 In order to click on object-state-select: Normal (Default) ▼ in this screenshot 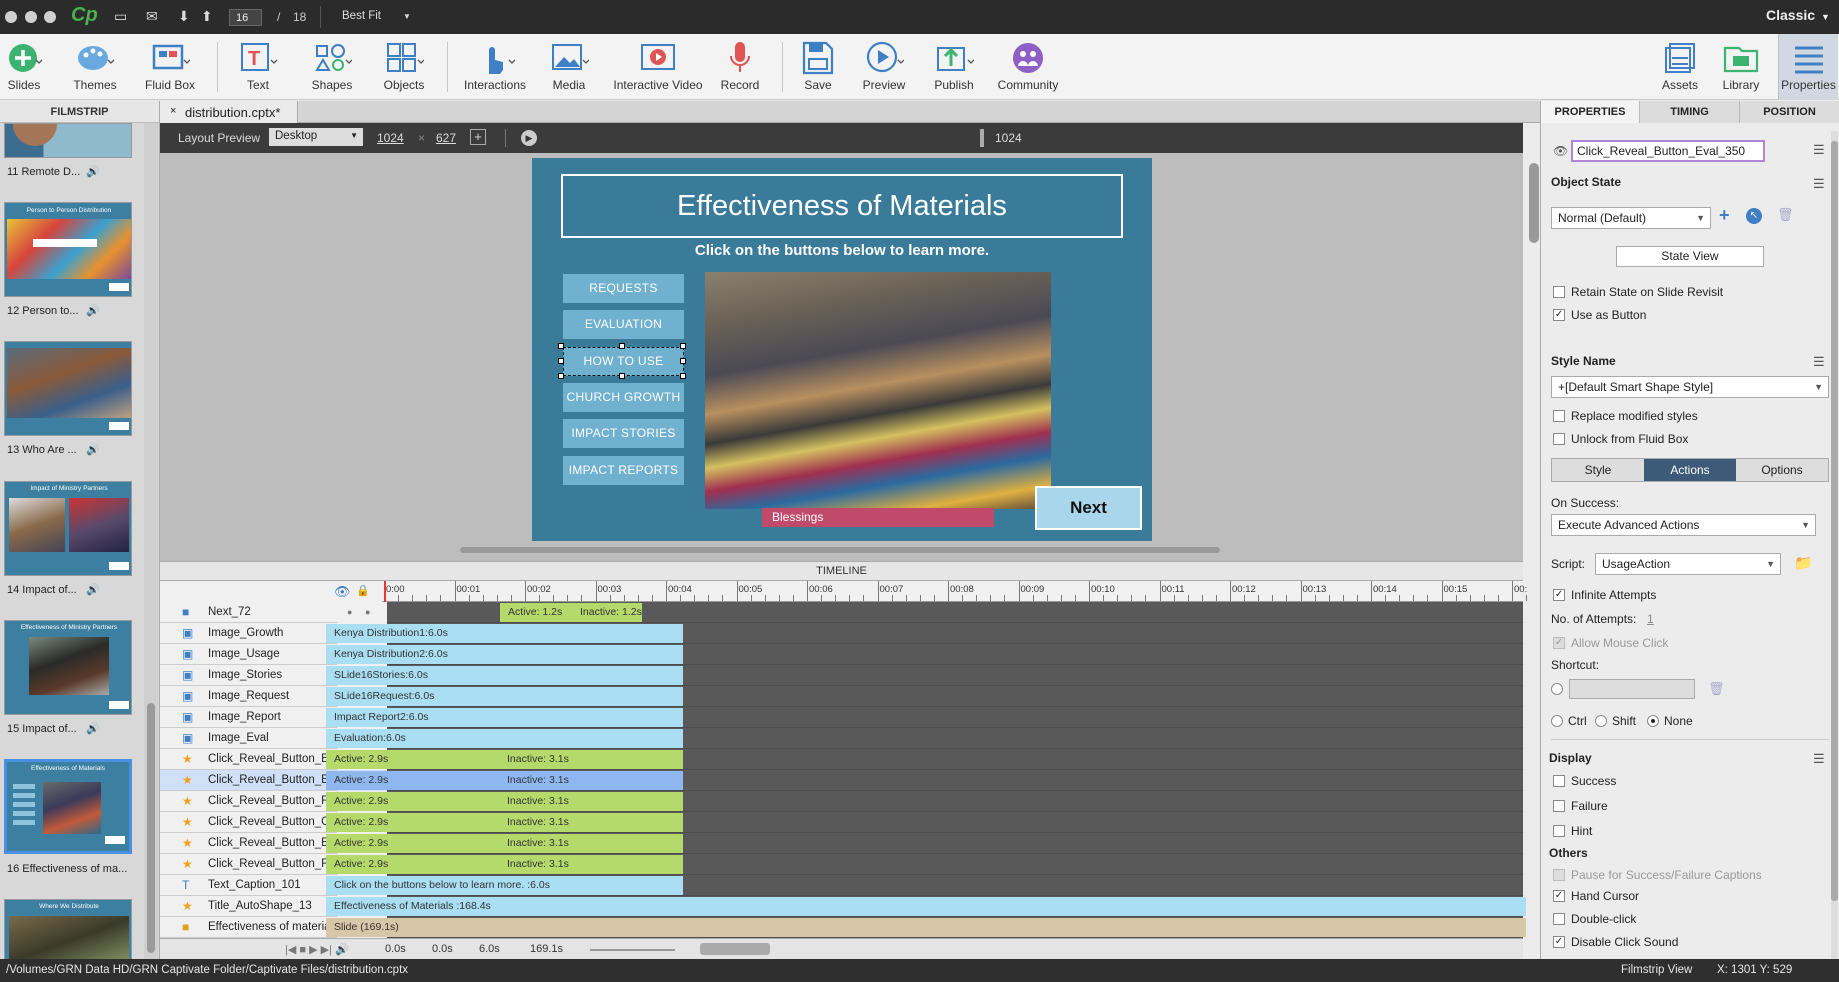, I will do `click(1631, 218)`.